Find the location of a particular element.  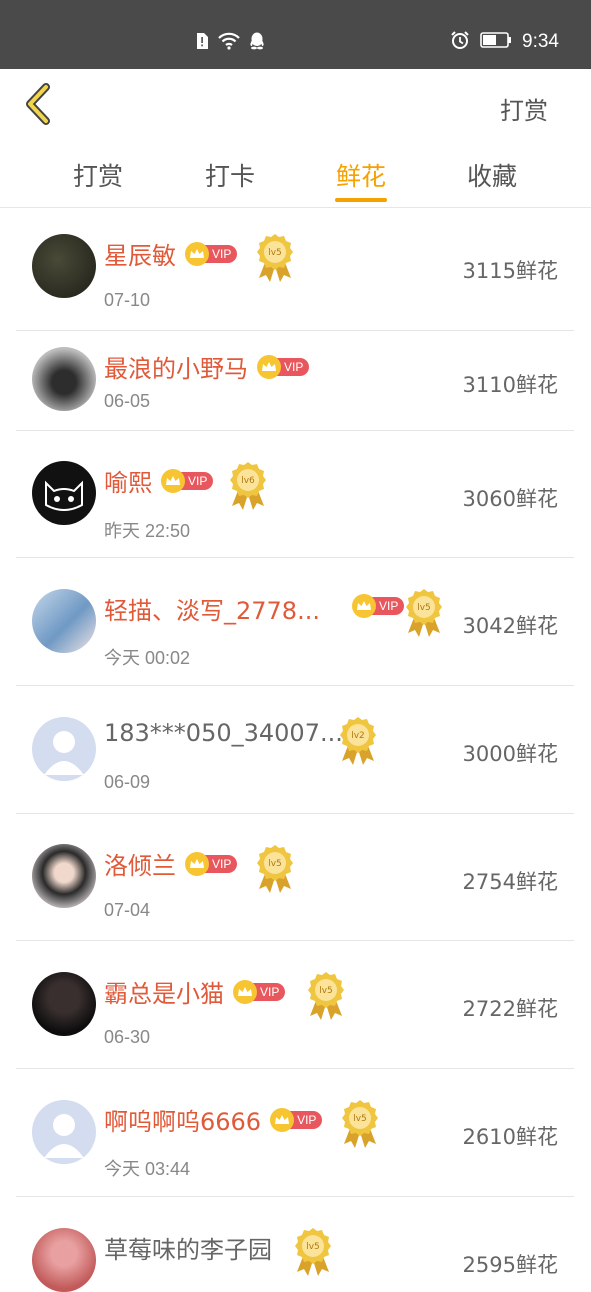

flower-count: 3115鲜花 is located at coordinates (510, 271).